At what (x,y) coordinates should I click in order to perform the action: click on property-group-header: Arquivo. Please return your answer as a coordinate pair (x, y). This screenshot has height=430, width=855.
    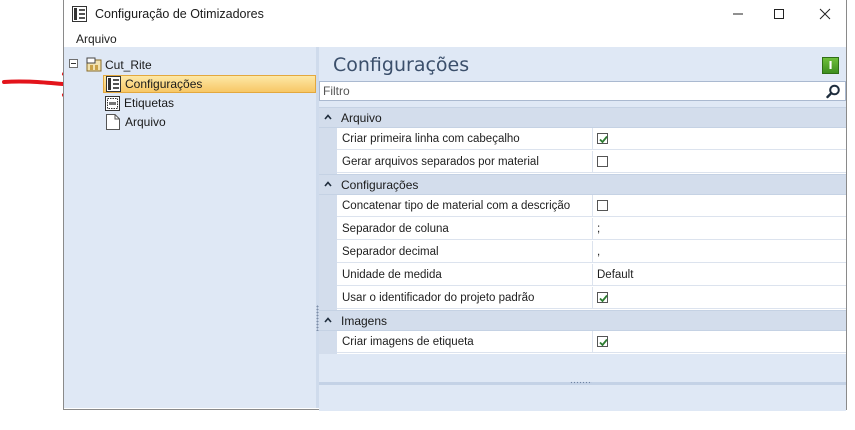
    Looking at the image, I should click on (582, 117).